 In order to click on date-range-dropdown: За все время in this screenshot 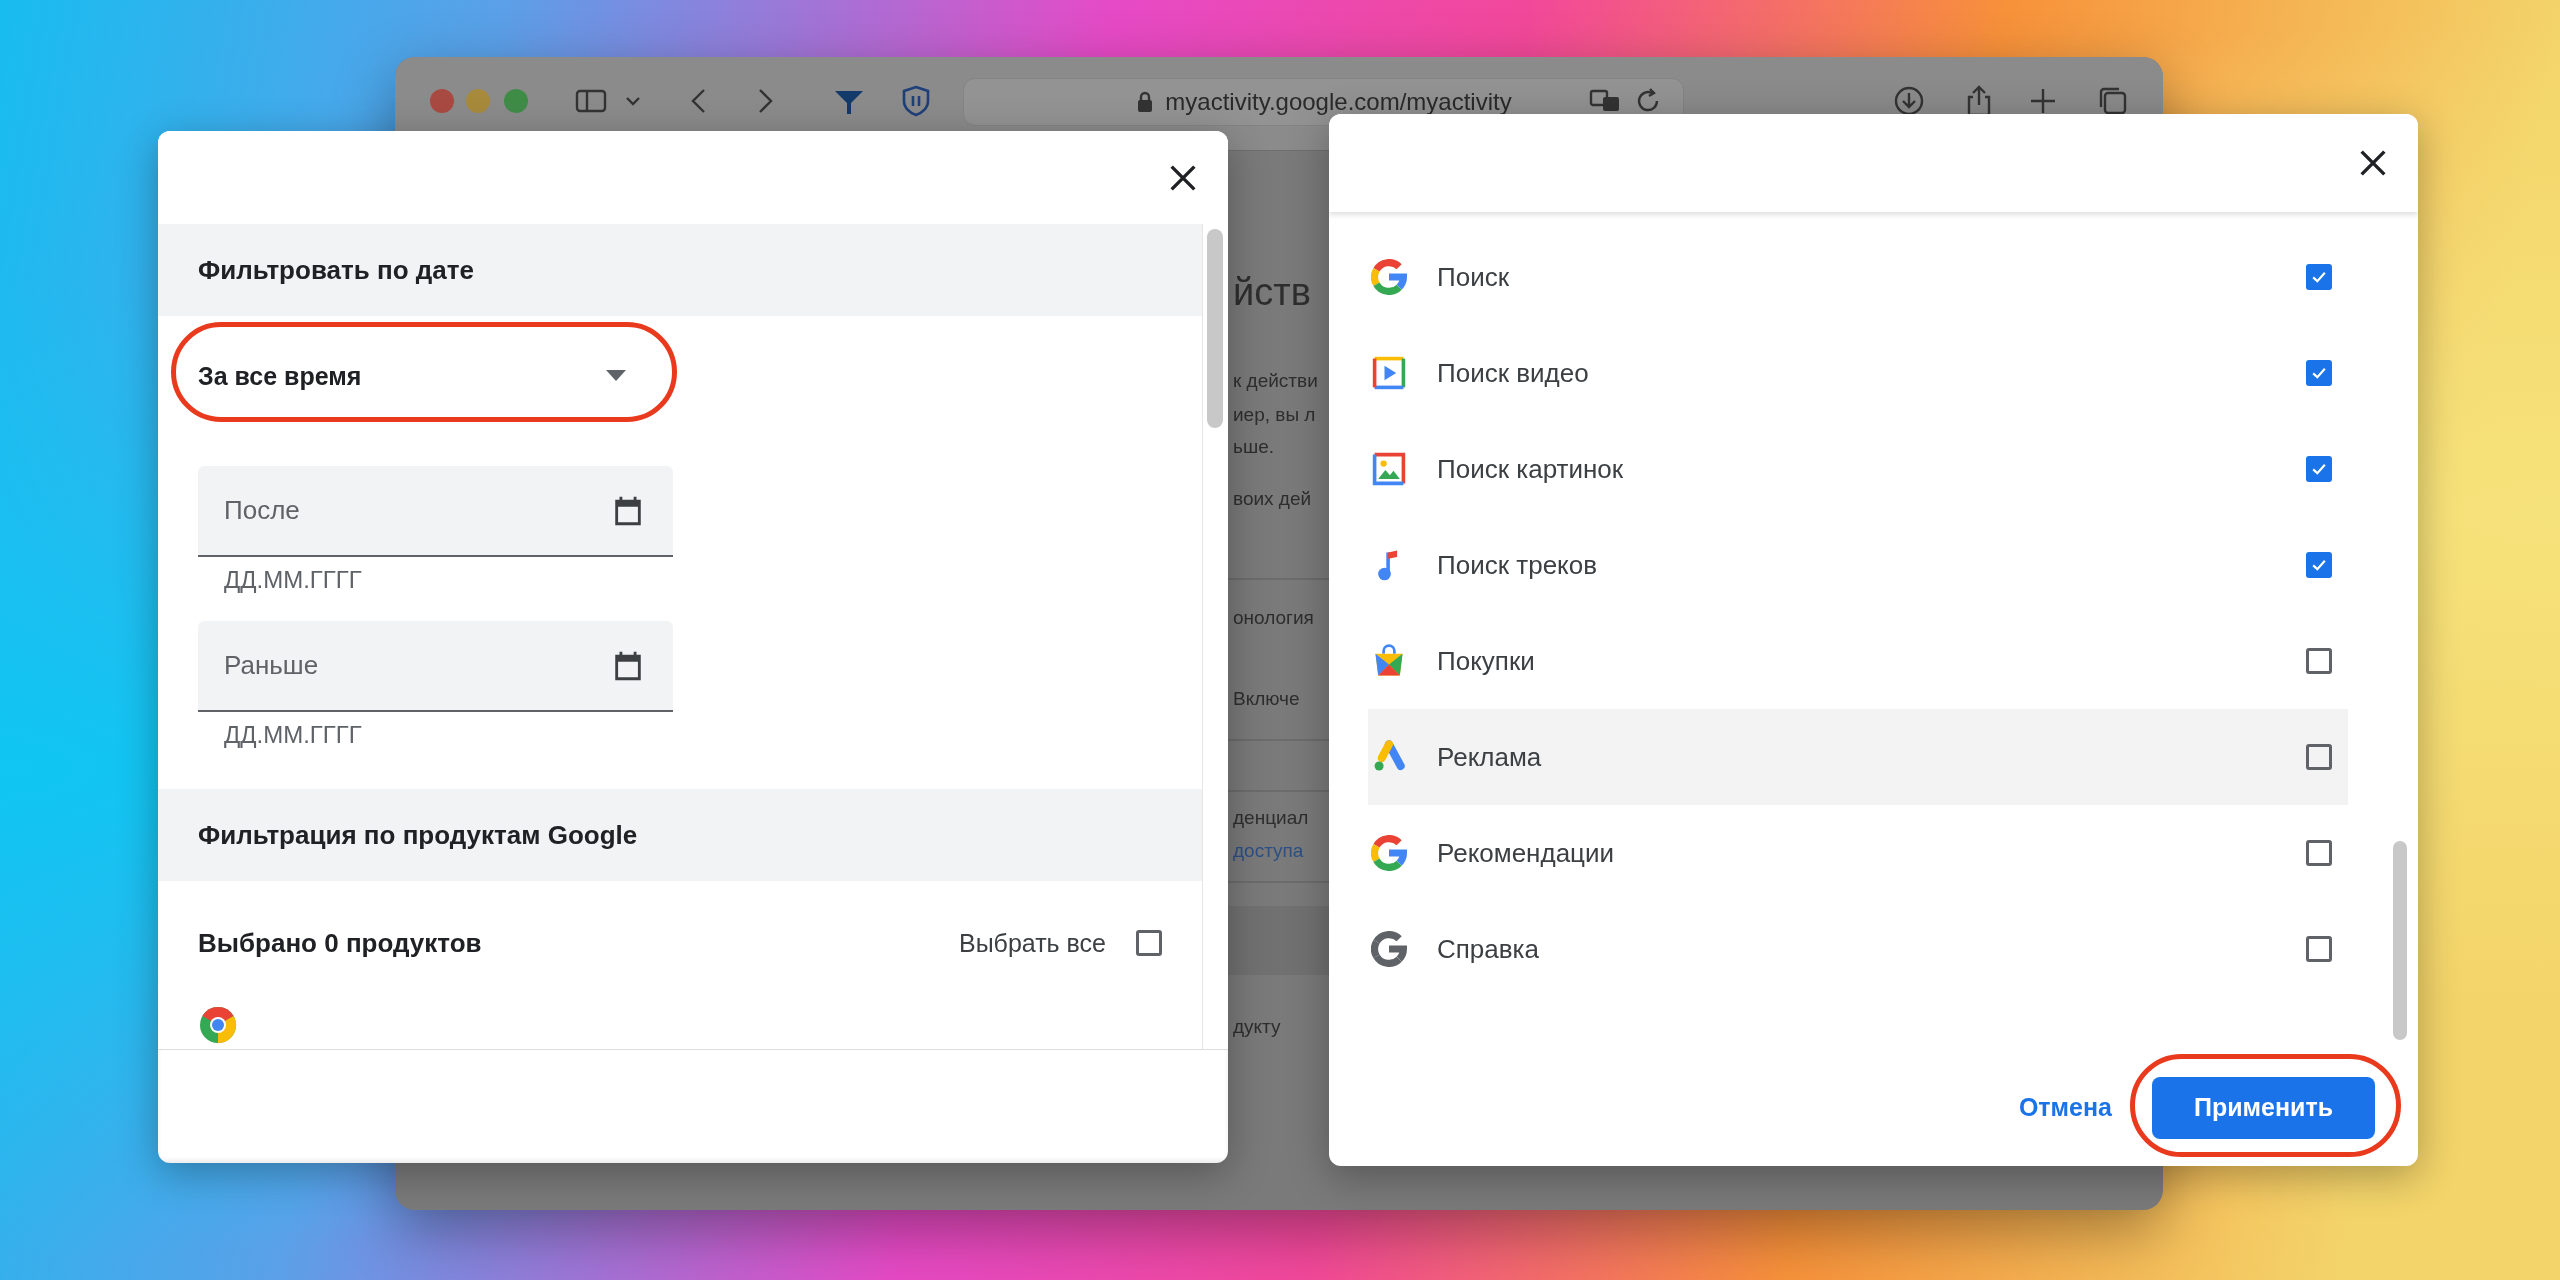, I will do `click(412, 376)`.